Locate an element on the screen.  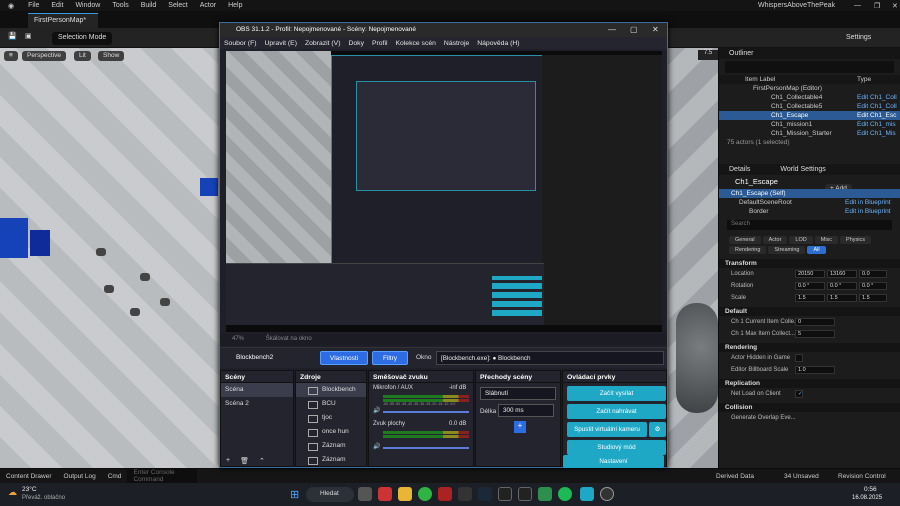
output-log-button: Output Log is located at coordinates (80, 476).